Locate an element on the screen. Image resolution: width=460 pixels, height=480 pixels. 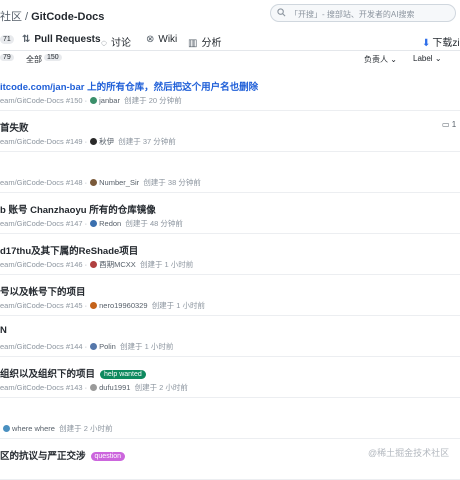
issue-meta: eam/GitCode-Docs #150 · janbar 创建于 20 分钟前 is located at coordinates (91, 100).